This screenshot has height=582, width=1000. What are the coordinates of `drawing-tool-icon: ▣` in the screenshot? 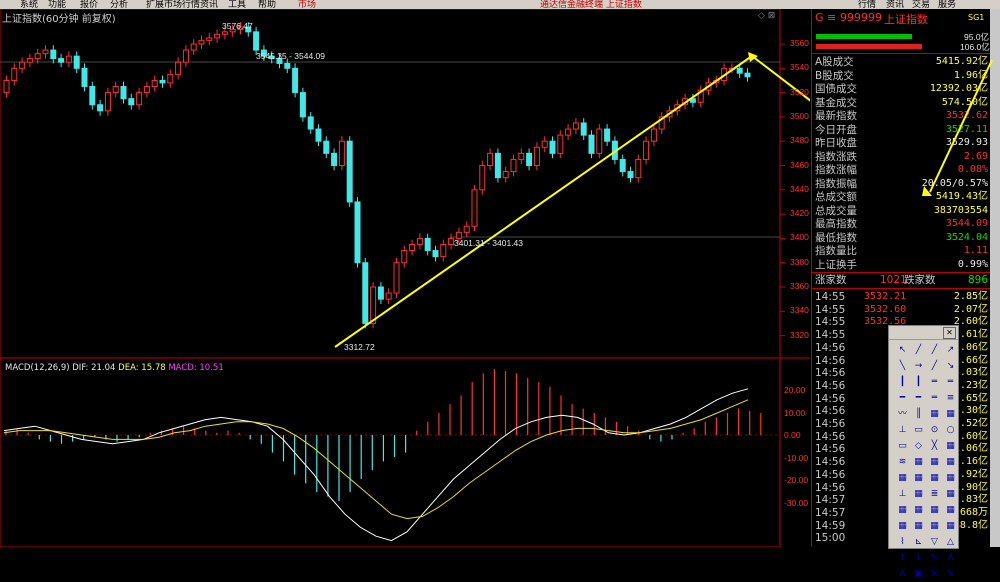 It's located at (918, 574).